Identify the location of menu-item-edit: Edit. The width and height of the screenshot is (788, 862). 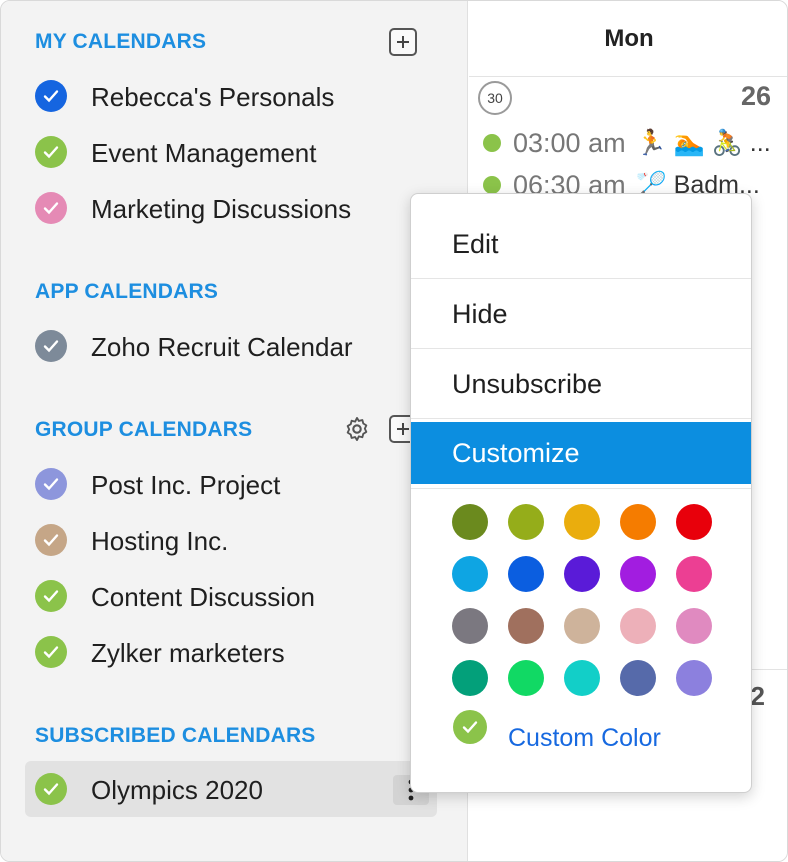
(581, 244).